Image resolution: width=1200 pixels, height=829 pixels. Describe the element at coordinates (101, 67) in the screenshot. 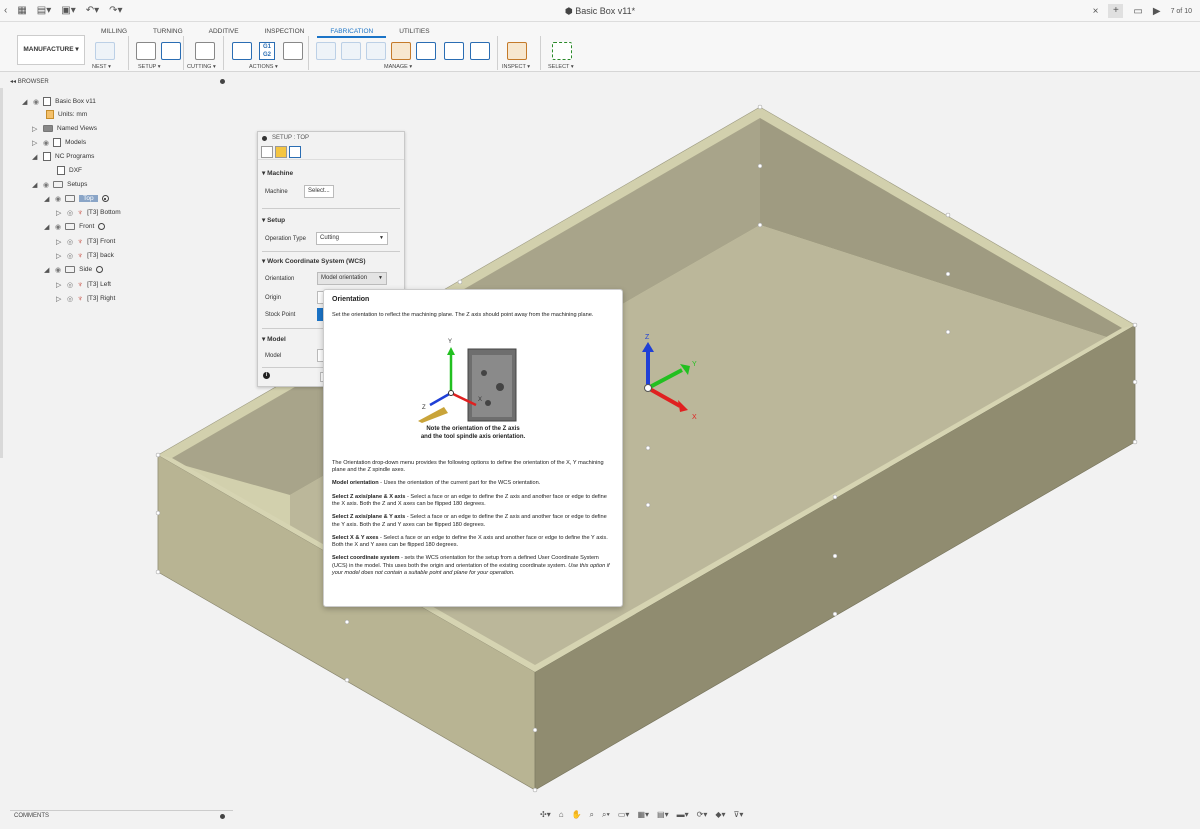

I see `group-nest: NEST ▾` at that location.